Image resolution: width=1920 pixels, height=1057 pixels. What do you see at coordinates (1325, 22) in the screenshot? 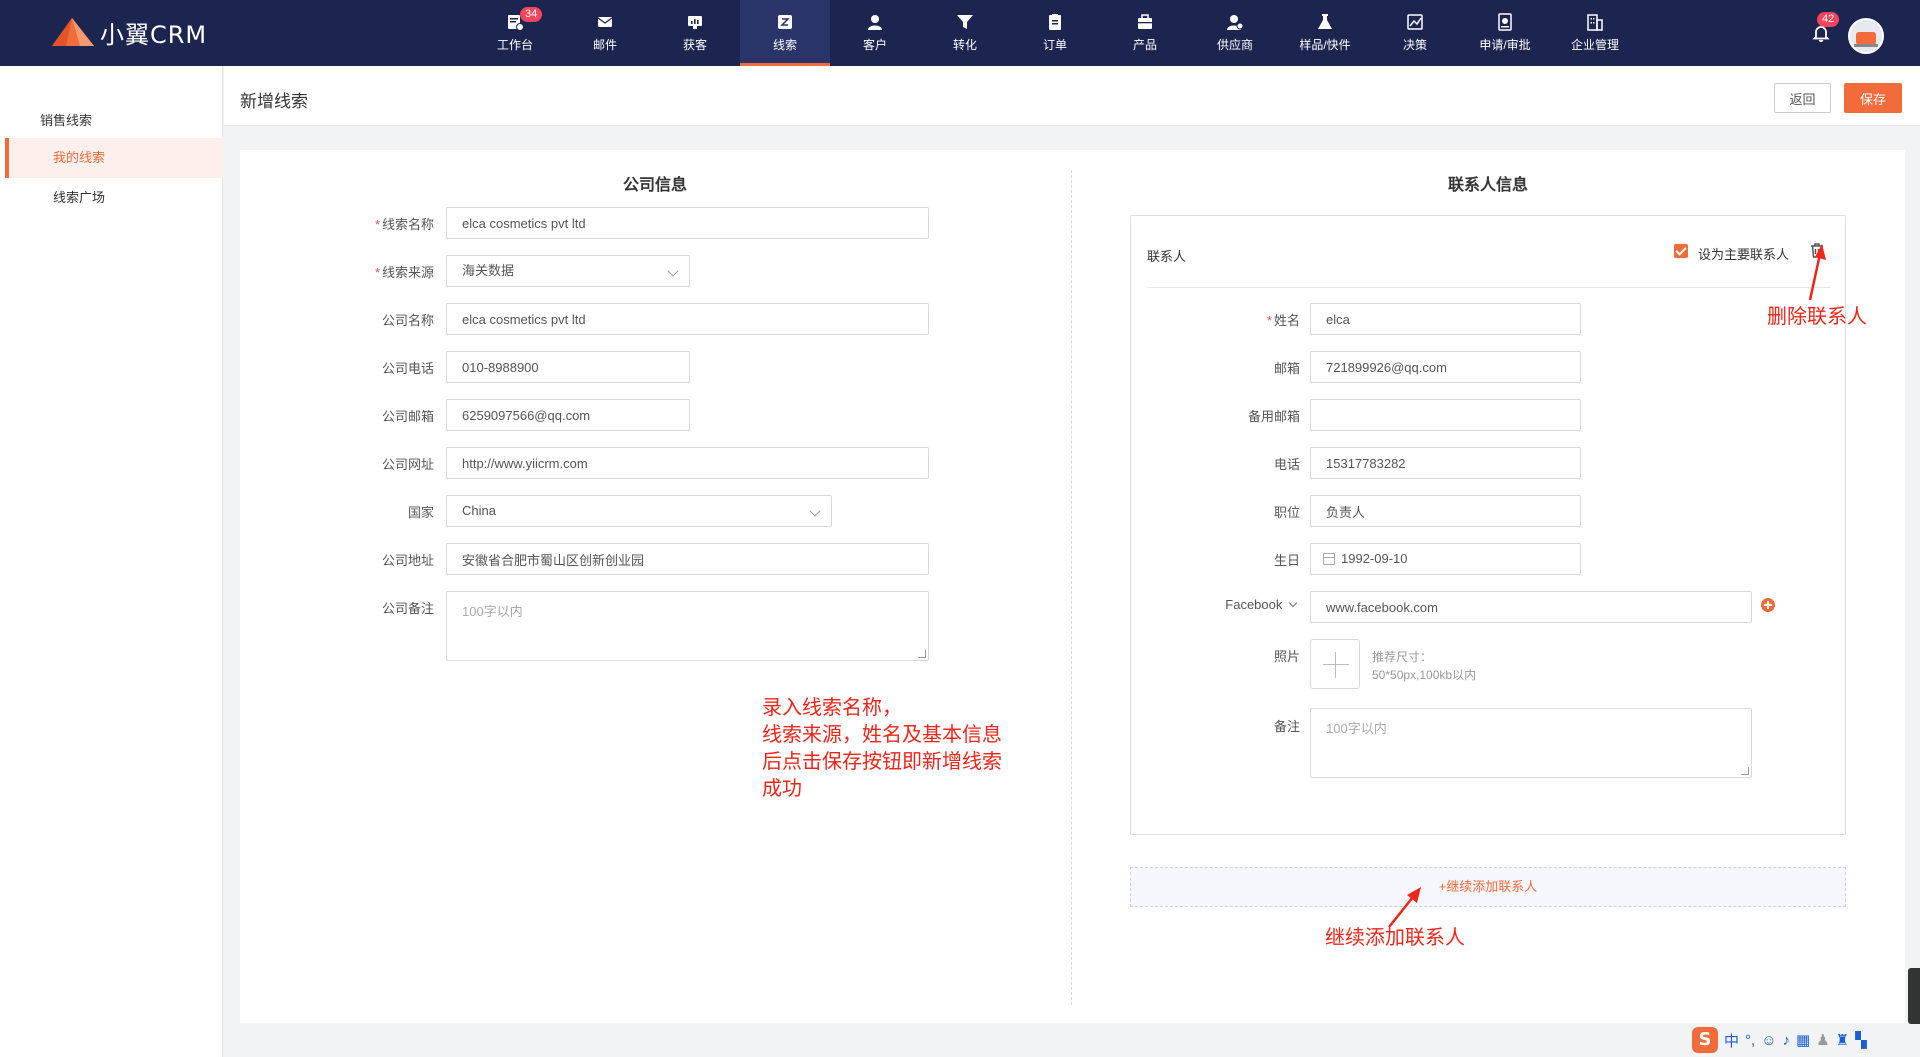
I see `sample-icon` at bounding box center [1325, 22].